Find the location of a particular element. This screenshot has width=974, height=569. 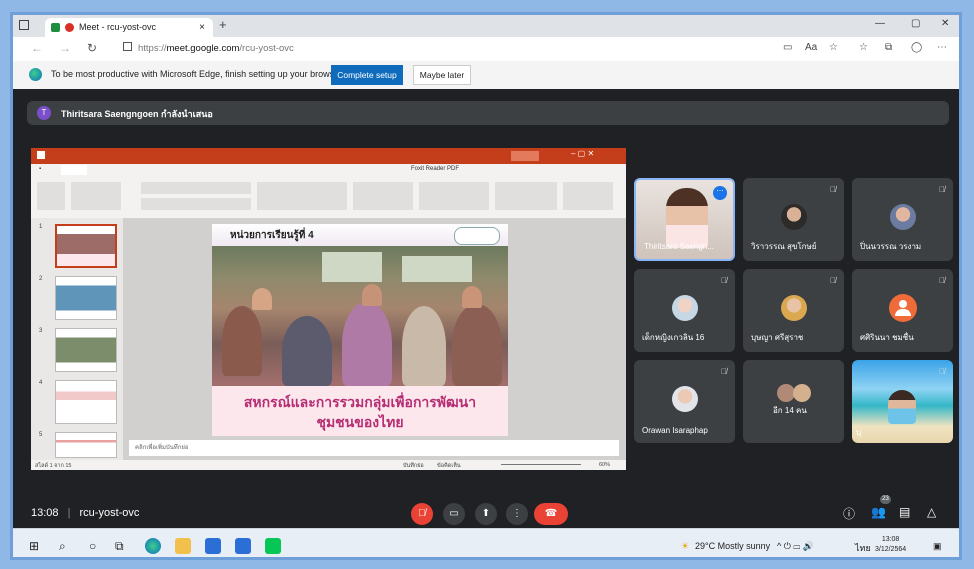

notifications-icon: ▣ is located at coordinates (937, 546).